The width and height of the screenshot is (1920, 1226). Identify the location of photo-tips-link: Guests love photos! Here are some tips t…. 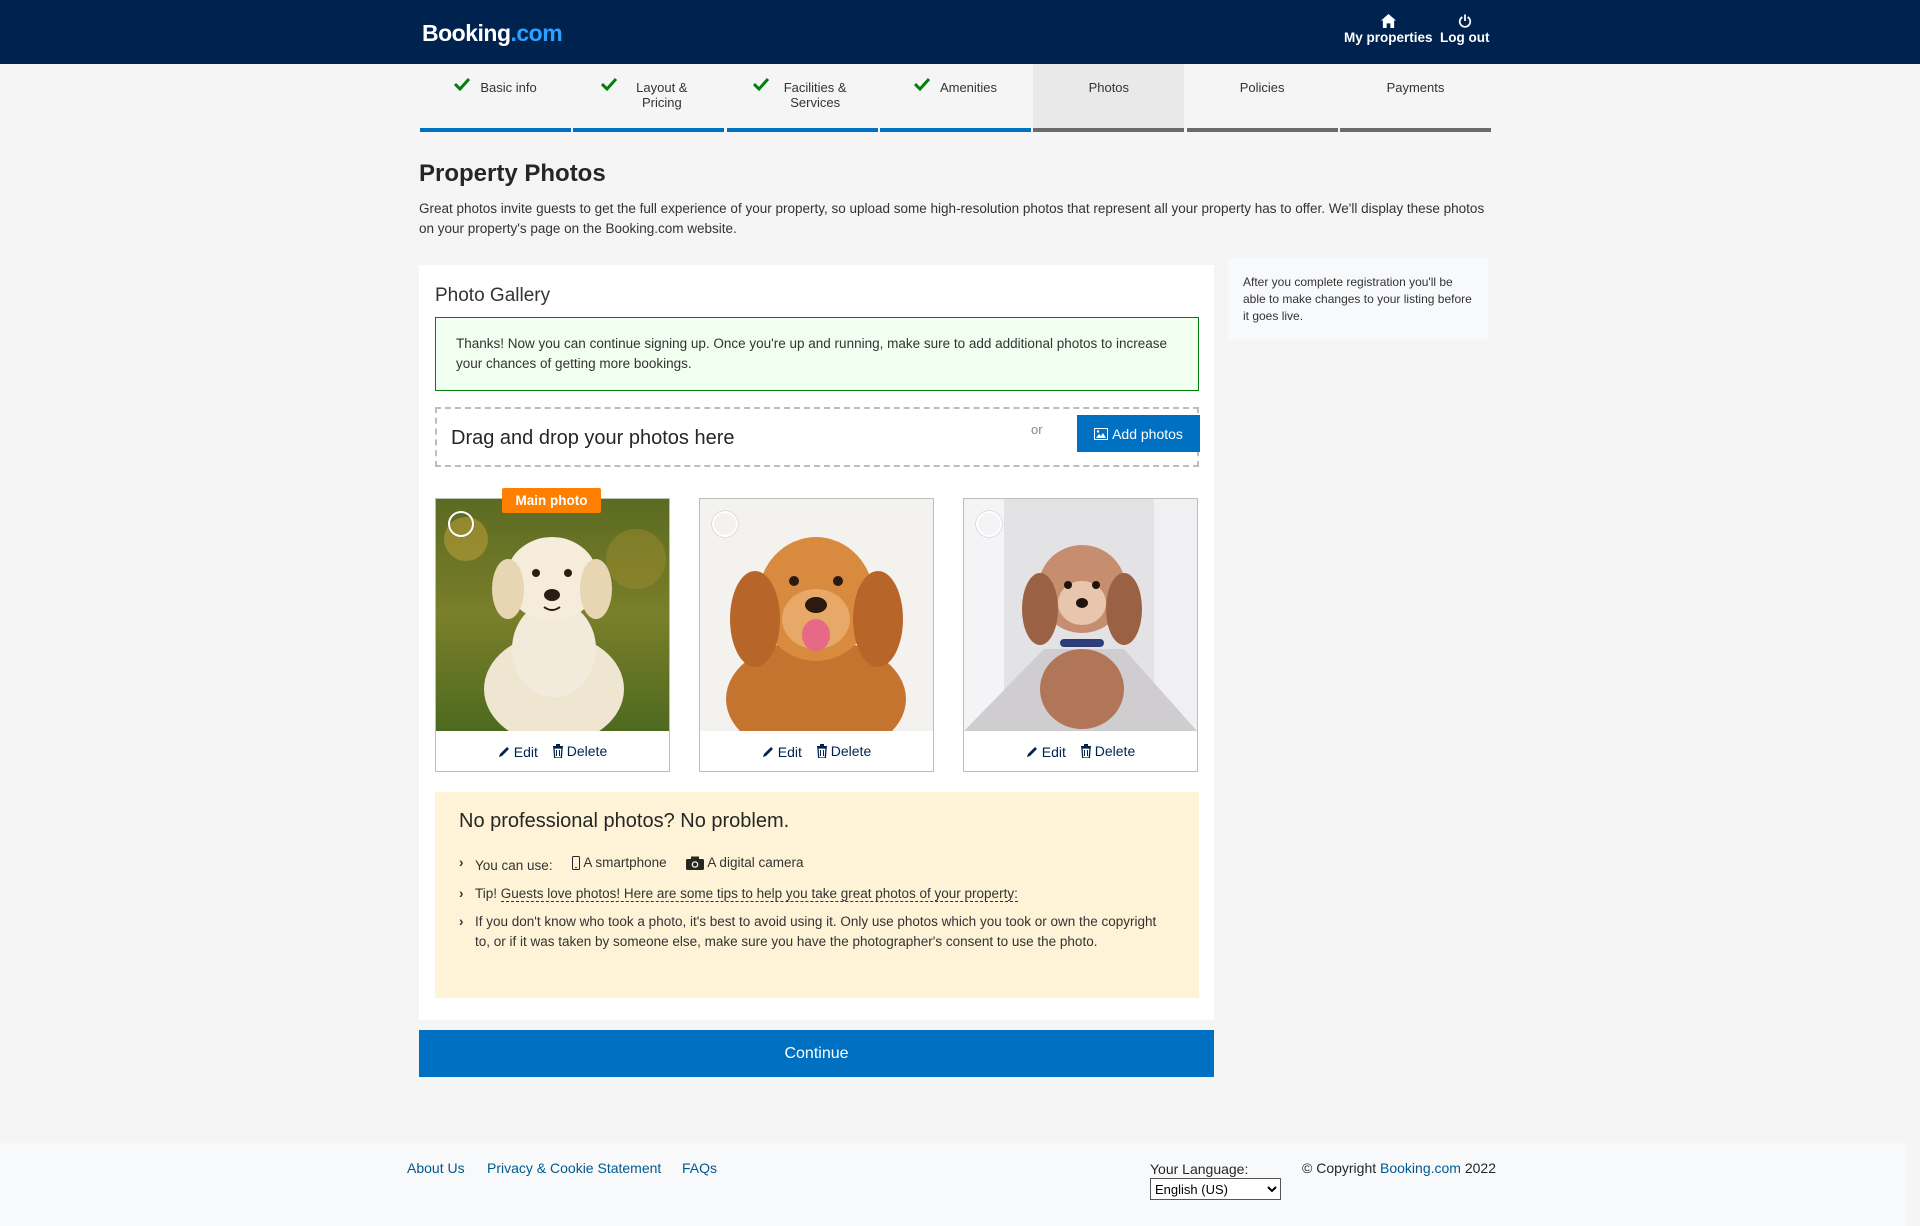
(759, 894).